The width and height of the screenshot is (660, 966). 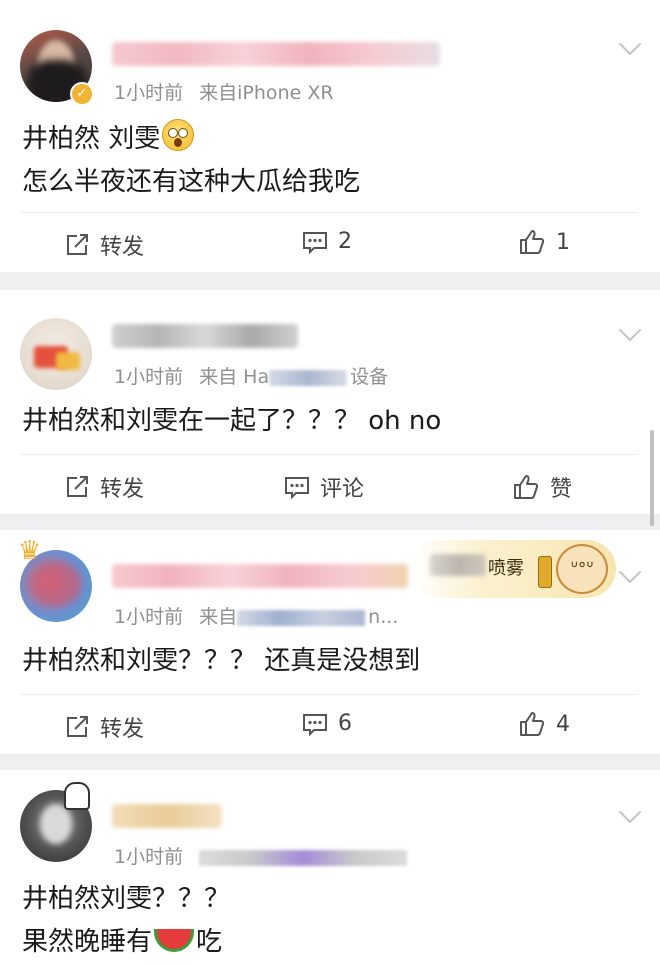 I want to click on post-meta: 1小时前 来自iPhone XR, so click(x=224, y=91).